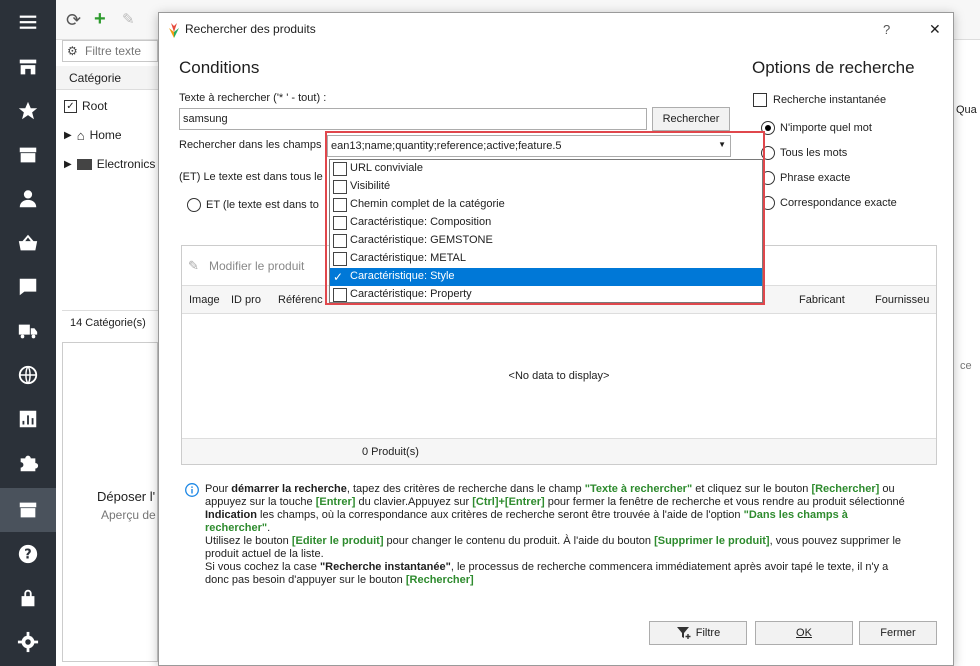  I want to click on product-count: 0 Produit(s), so click(390, 452).